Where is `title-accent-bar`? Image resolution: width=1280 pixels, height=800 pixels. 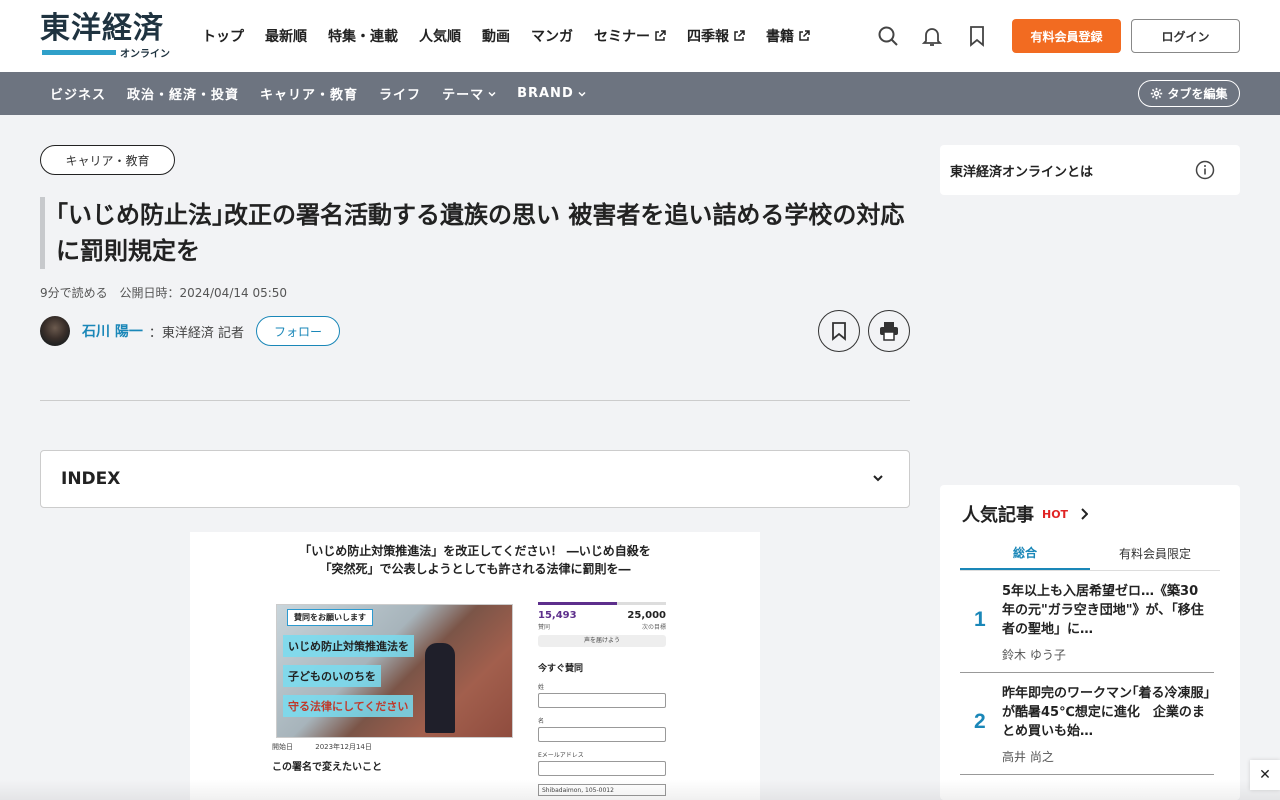 title-accent-bar is located at coordinates (42, 233).